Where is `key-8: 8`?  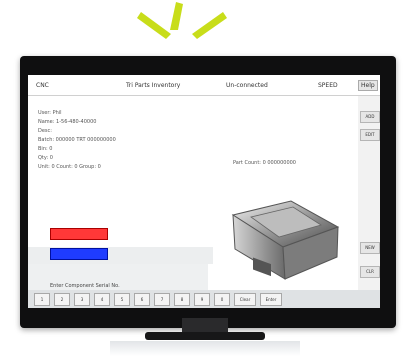
key-8: 8 is located at coordinates (182, 299).